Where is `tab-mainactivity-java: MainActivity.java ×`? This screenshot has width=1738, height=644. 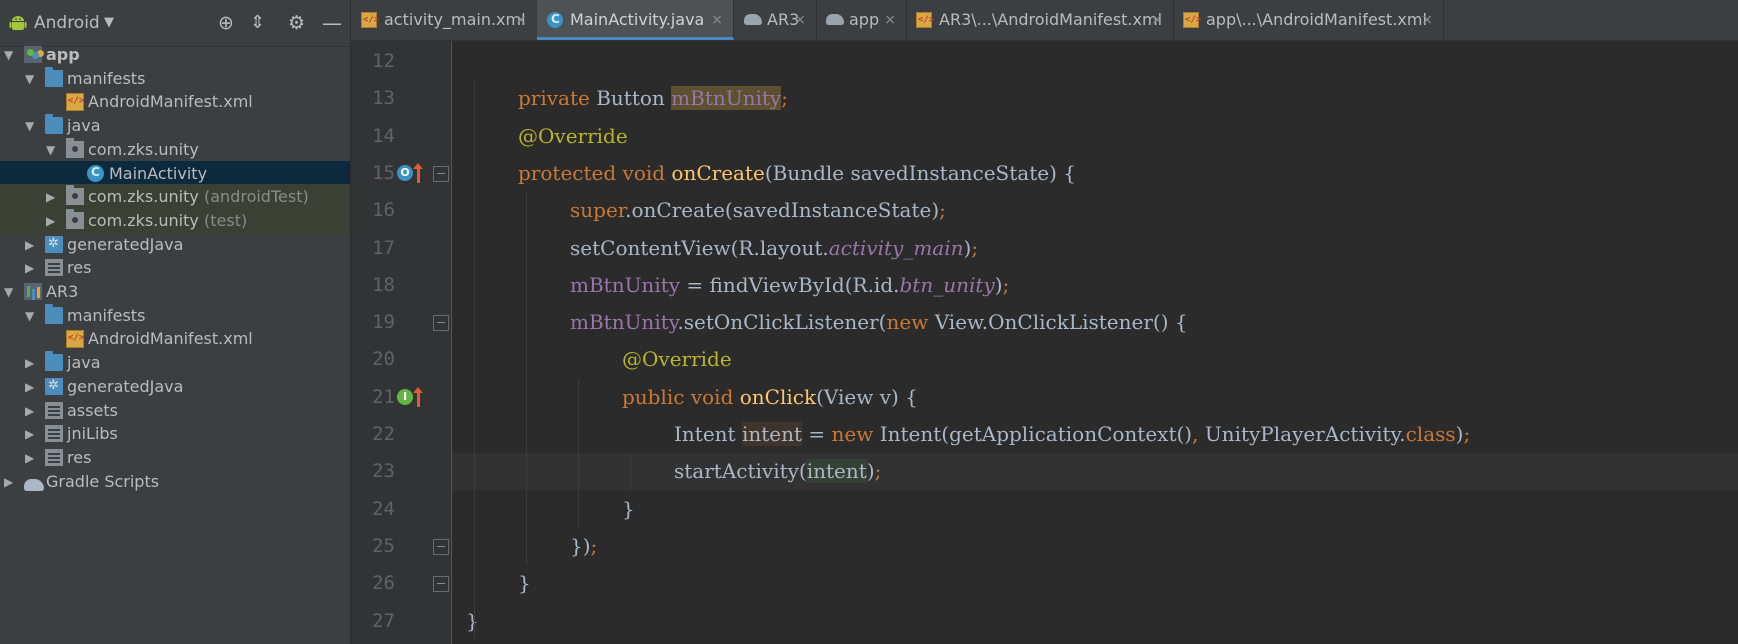 tab-mainactivity-java: MainActivity.java × is located at coordinates (635, 20).